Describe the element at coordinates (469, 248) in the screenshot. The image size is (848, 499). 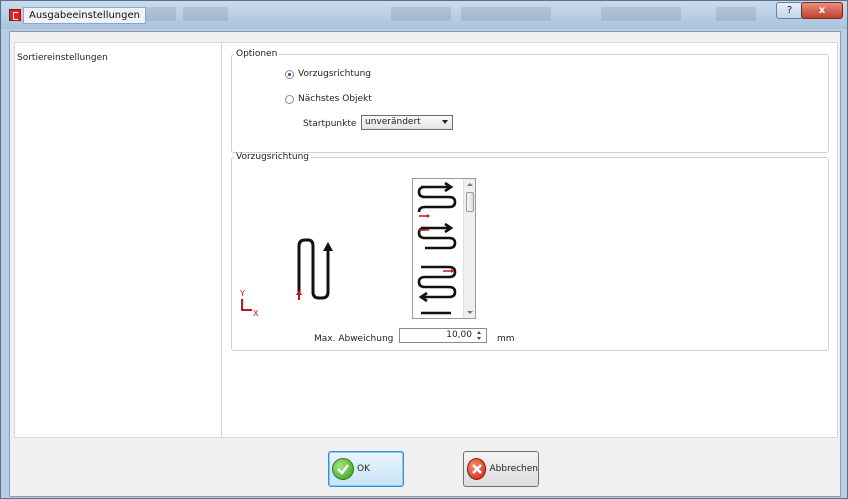
I see `pattern-list-scrollbar` at that location.